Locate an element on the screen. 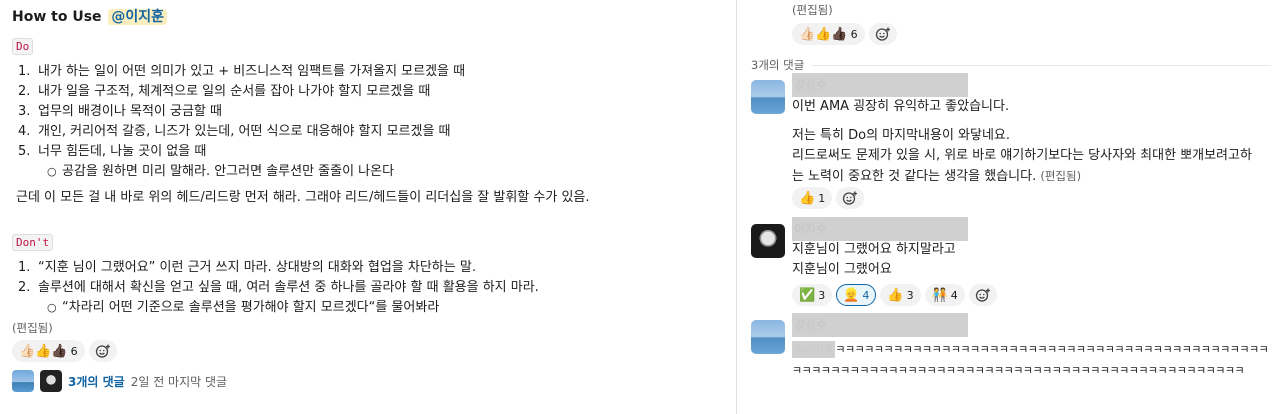  page-title: How to Use @이지훈 is located at coordinates (90, 17).